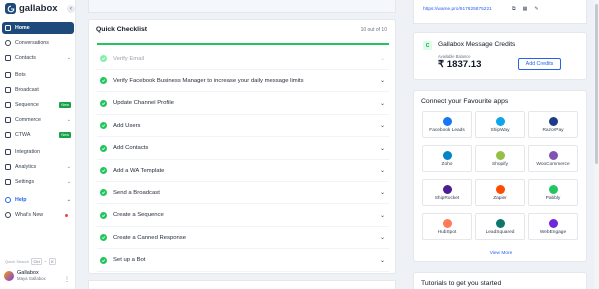  I want to click on checklist-item-label: Add Users, so click(127, 125).